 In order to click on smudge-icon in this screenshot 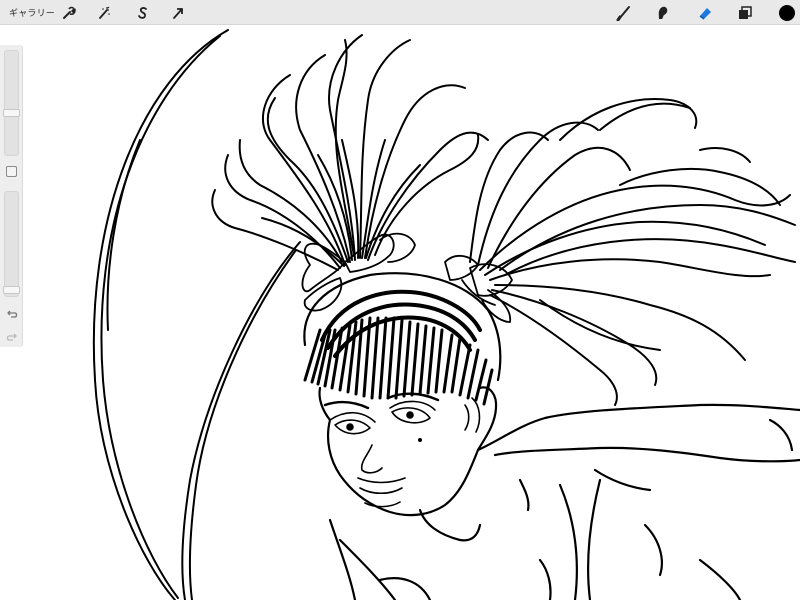, I will do `click(663, 12)`.